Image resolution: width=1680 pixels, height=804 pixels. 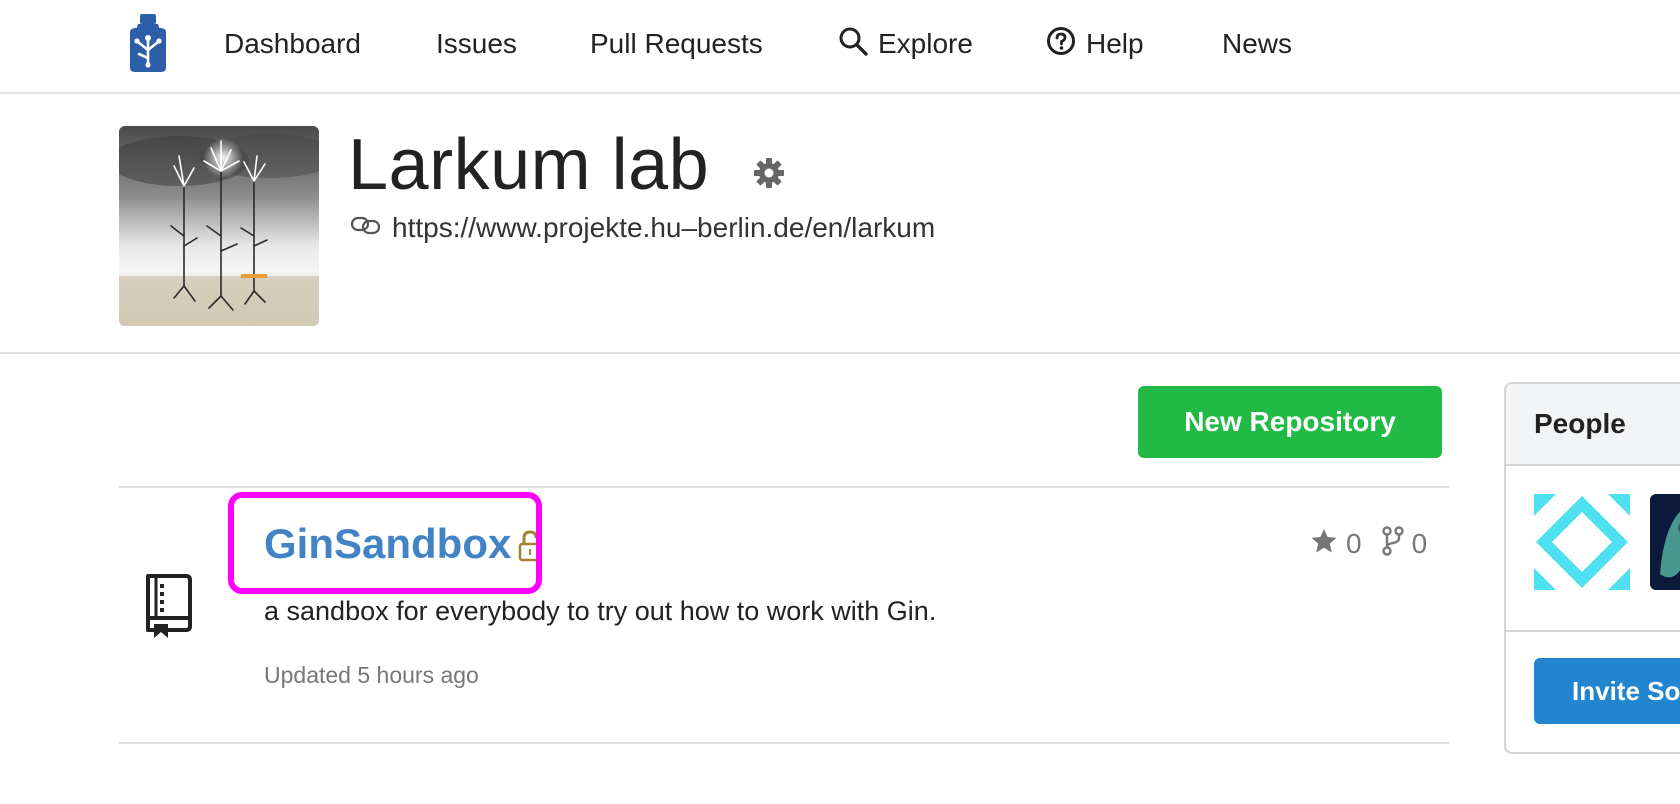 I want to click on people-card-header: People, so click(x=1593, y=425).